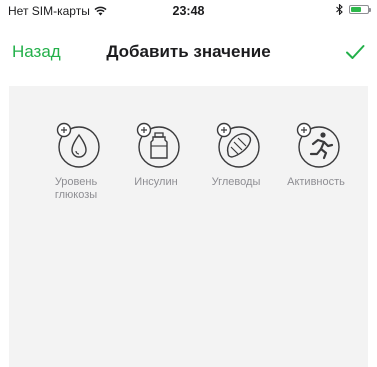  What do you see at coordinates (156, 182) in the screenshot?
I see `option-label: Инсулин` at bounding box center [156, 182].